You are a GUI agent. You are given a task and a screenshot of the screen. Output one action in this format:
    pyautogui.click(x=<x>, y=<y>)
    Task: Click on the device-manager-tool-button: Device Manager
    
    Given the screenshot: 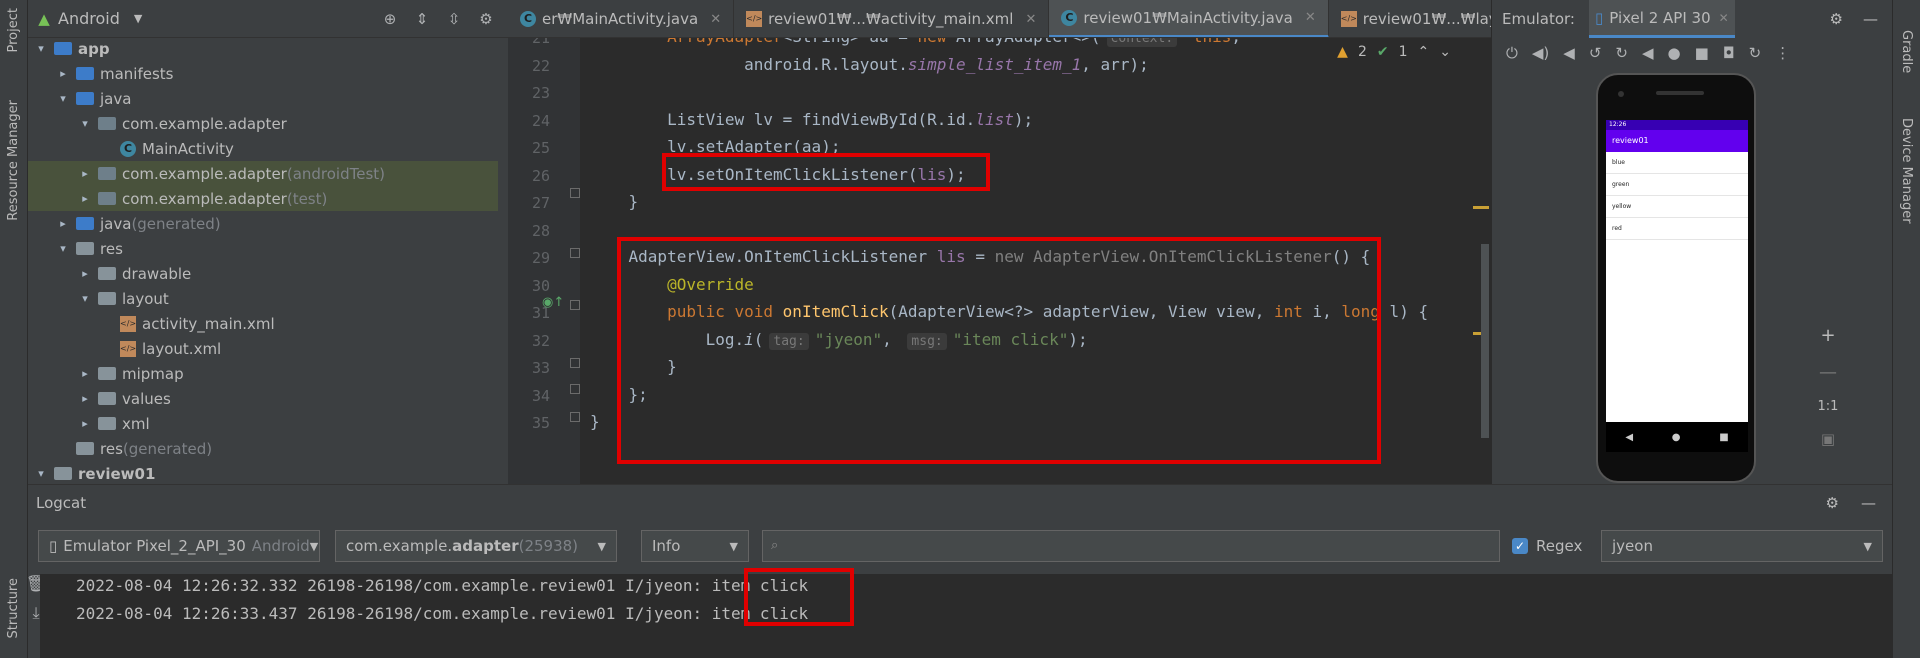 What is the action you would take?
    pyautogui.click(x=1906, y=171)
    